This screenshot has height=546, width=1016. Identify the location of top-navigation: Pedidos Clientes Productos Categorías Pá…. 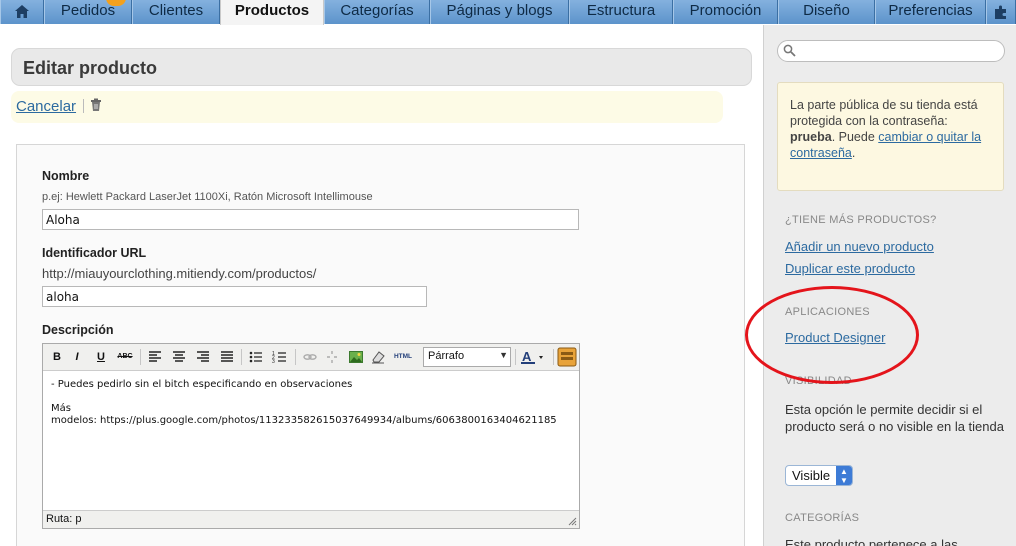
(508, 12).